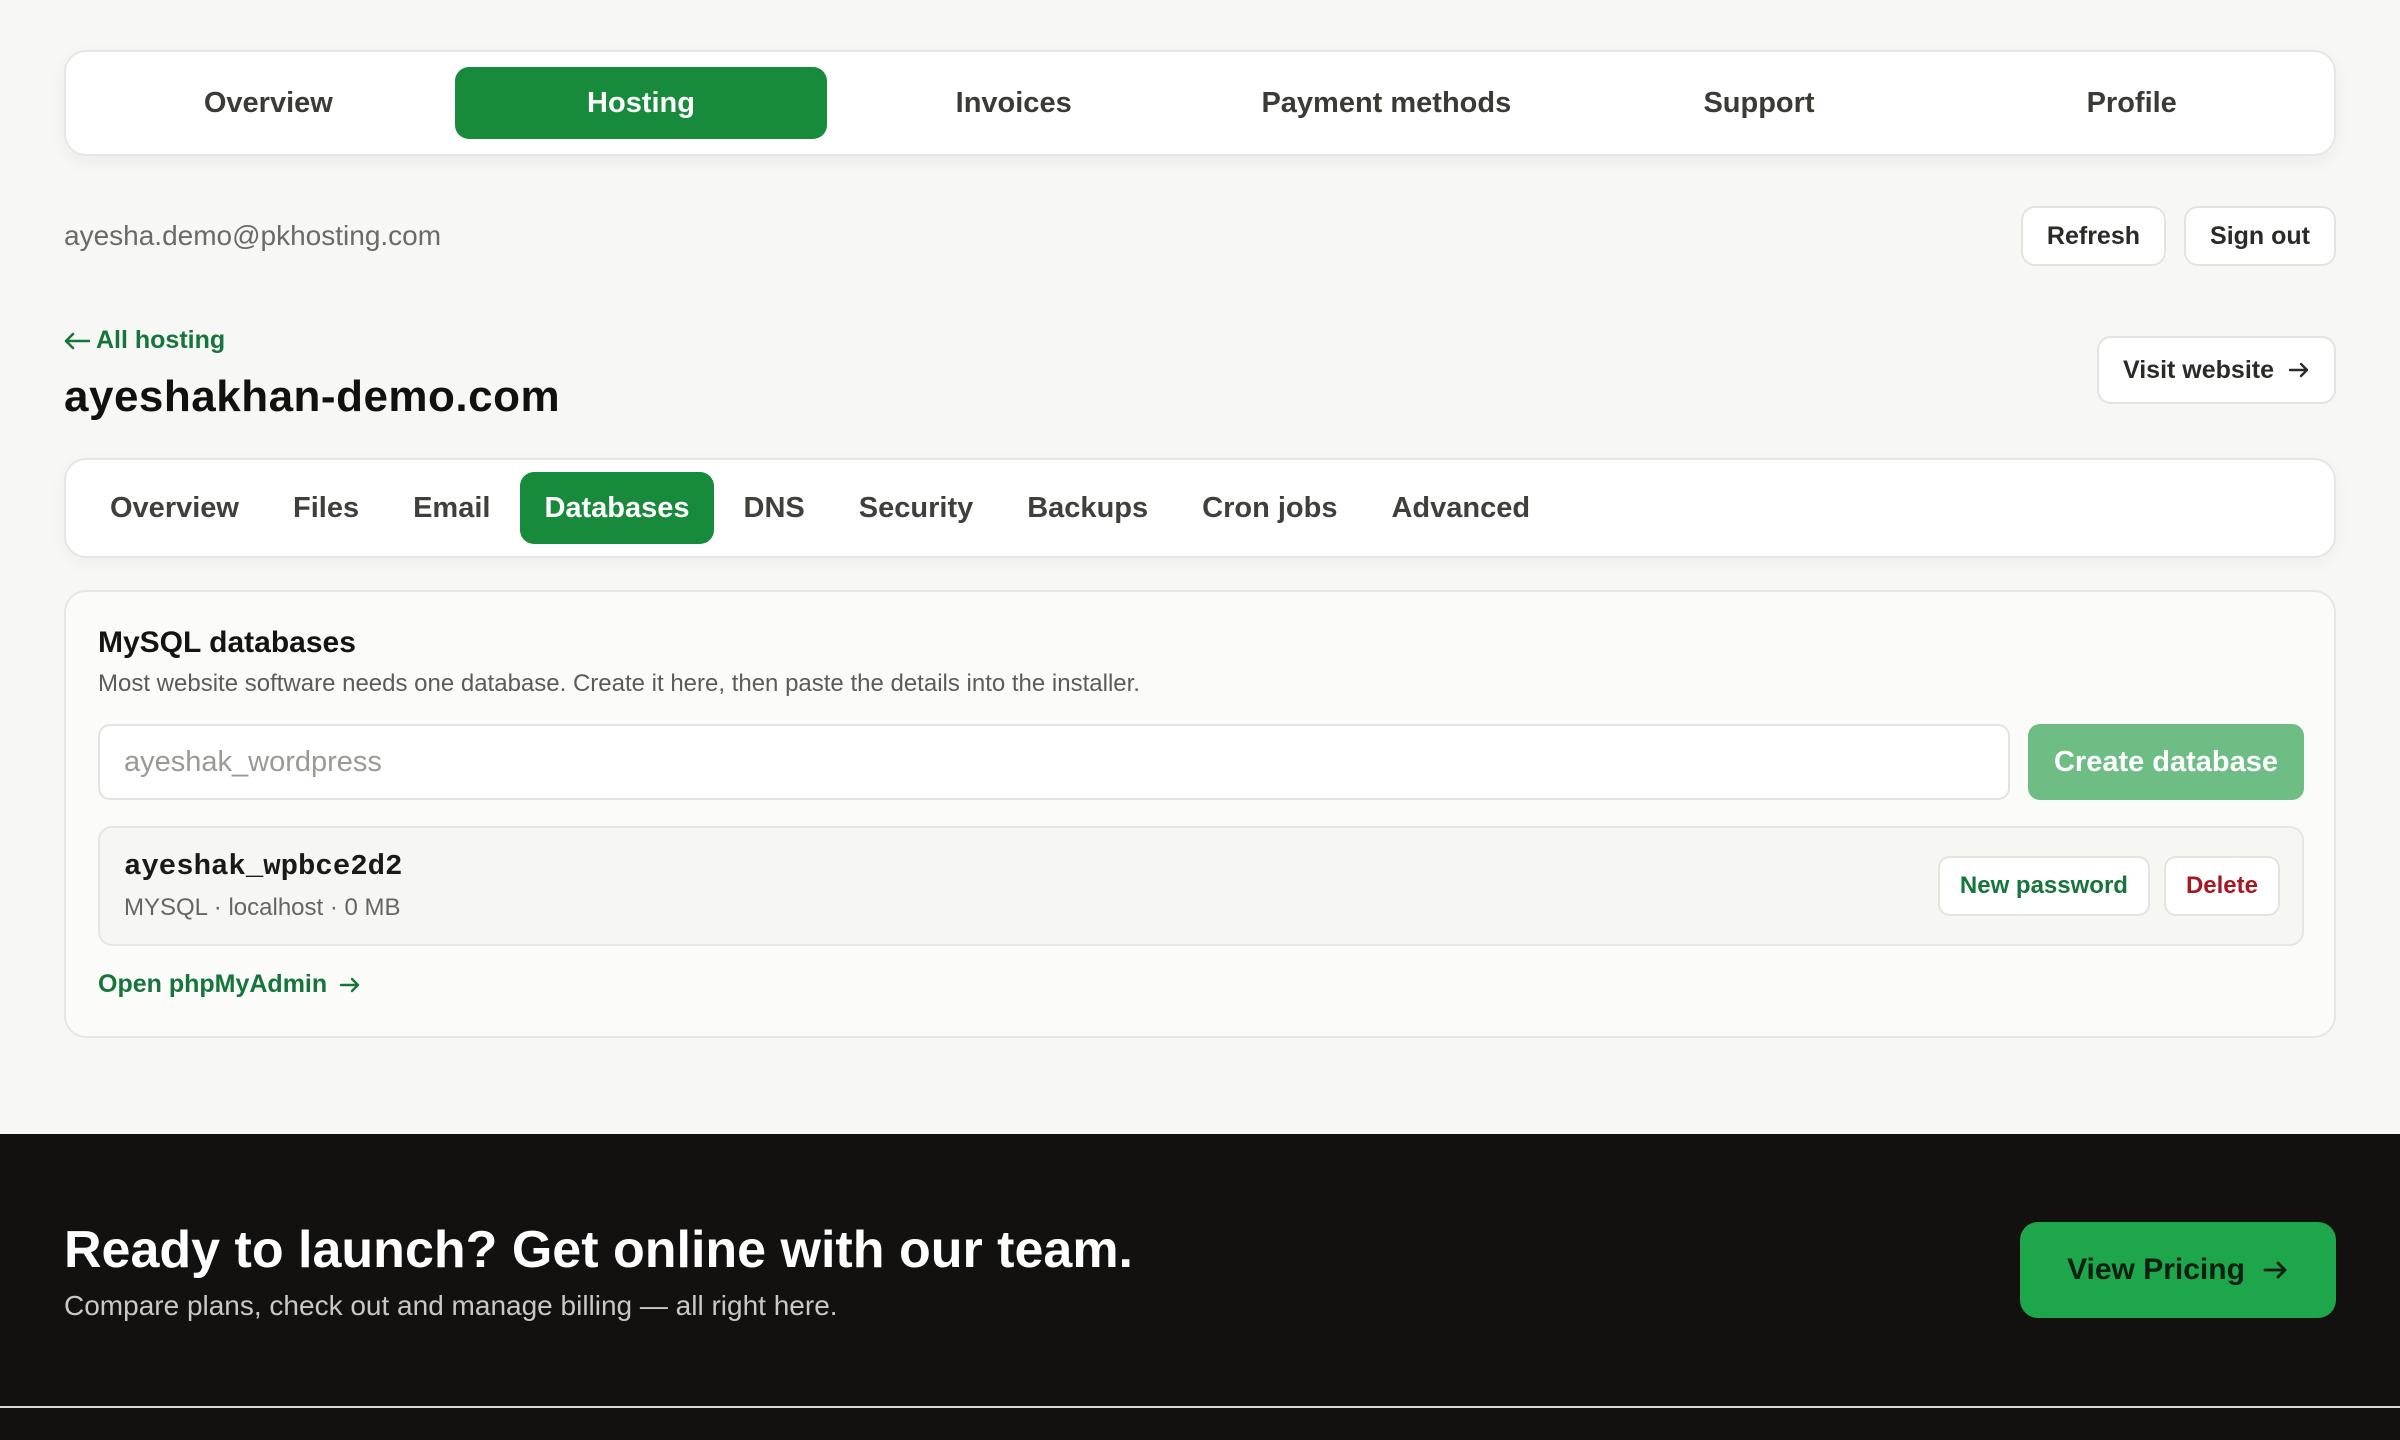 This screenshot has width=2400, height=1440. What do you see at coordinates (2198, 369) in the screenshot?
I see `visit-website-label: Visit website` at bounding box center [2198, 369].